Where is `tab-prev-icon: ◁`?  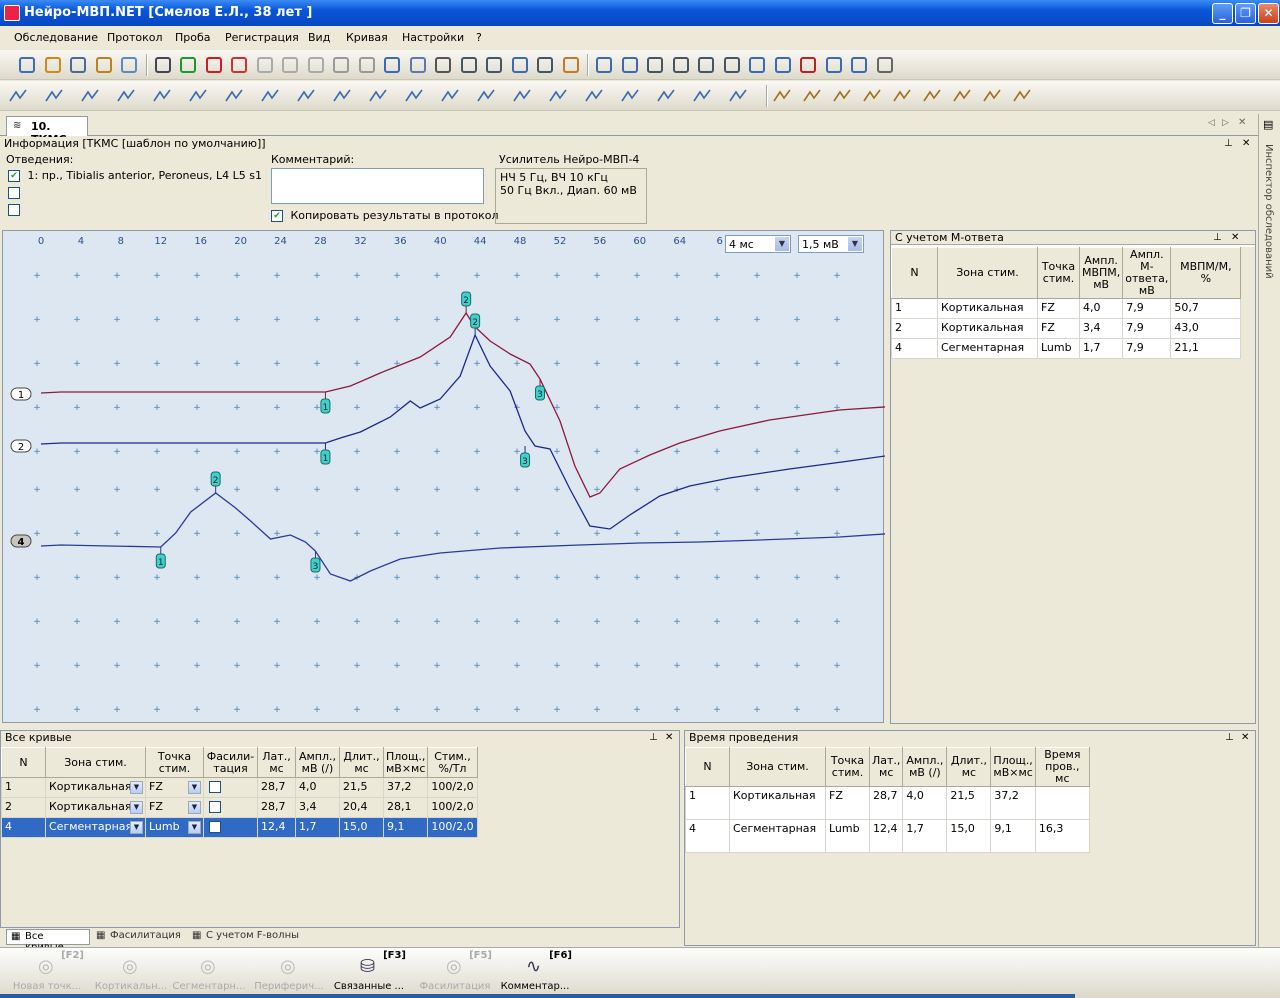
tab-prev-icon: ◁ is located at coordinates (1211, 123).